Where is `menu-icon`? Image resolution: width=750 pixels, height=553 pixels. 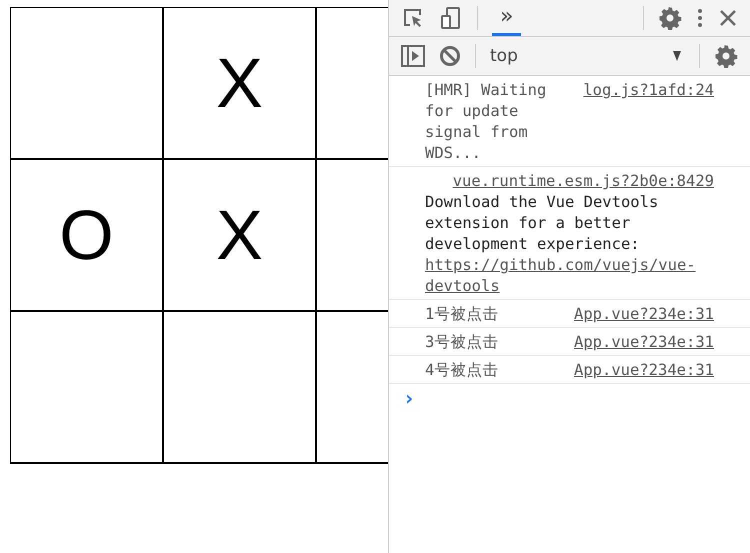 menu-icon is located at coordinates (700, 18).